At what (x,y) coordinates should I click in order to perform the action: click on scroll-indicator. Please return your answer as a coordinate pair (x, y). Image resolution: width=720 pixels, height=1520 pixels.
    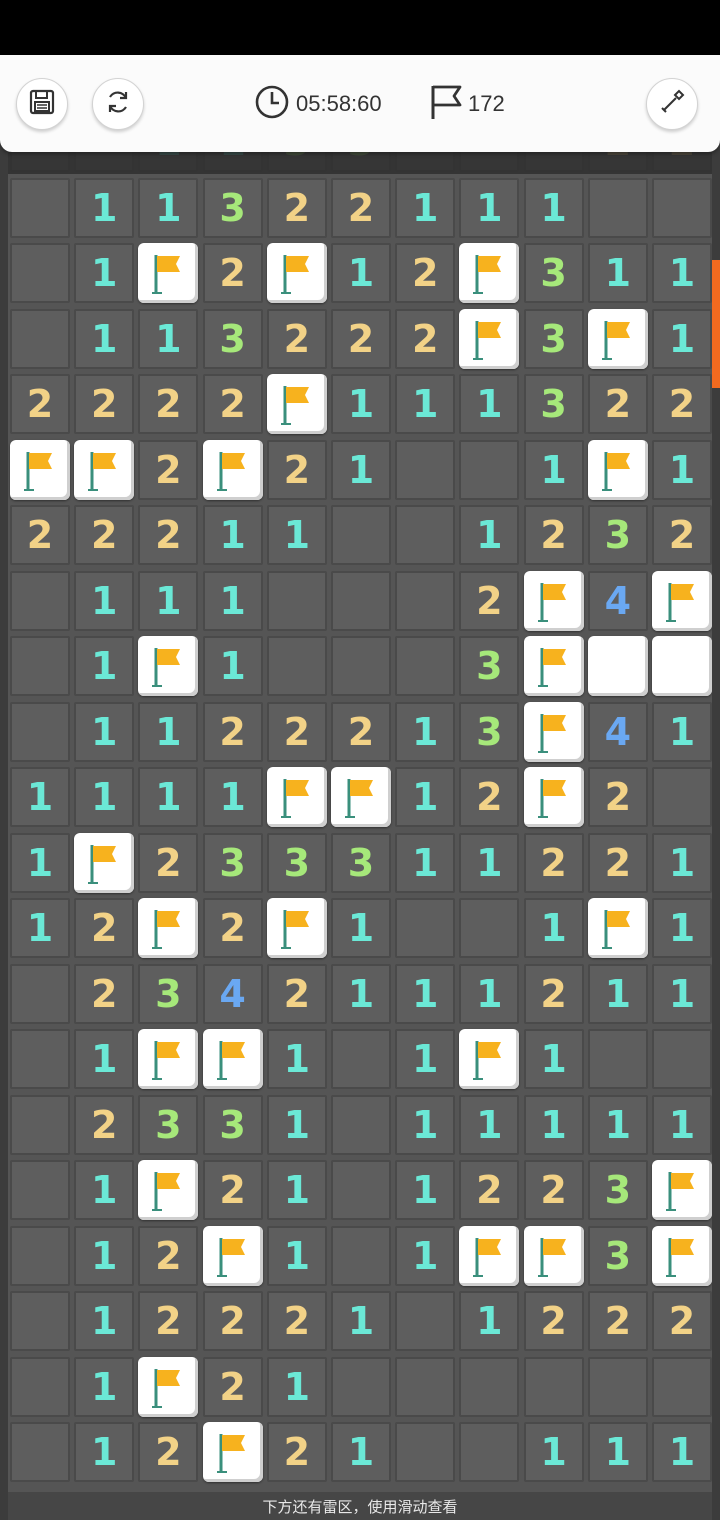
    Looking at the image, I should click on (716, 324).